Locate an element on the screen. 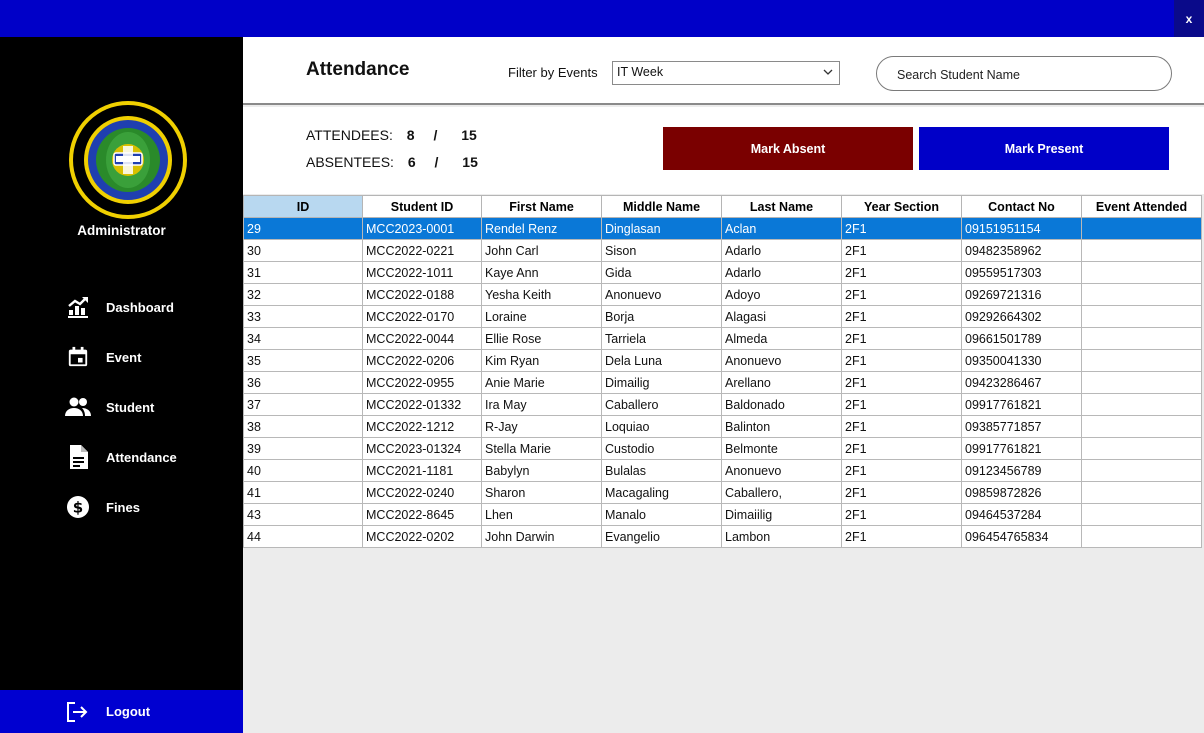 This screenshot has width=1204, height=733. close-button: x is located at coordinates (1189, 18).